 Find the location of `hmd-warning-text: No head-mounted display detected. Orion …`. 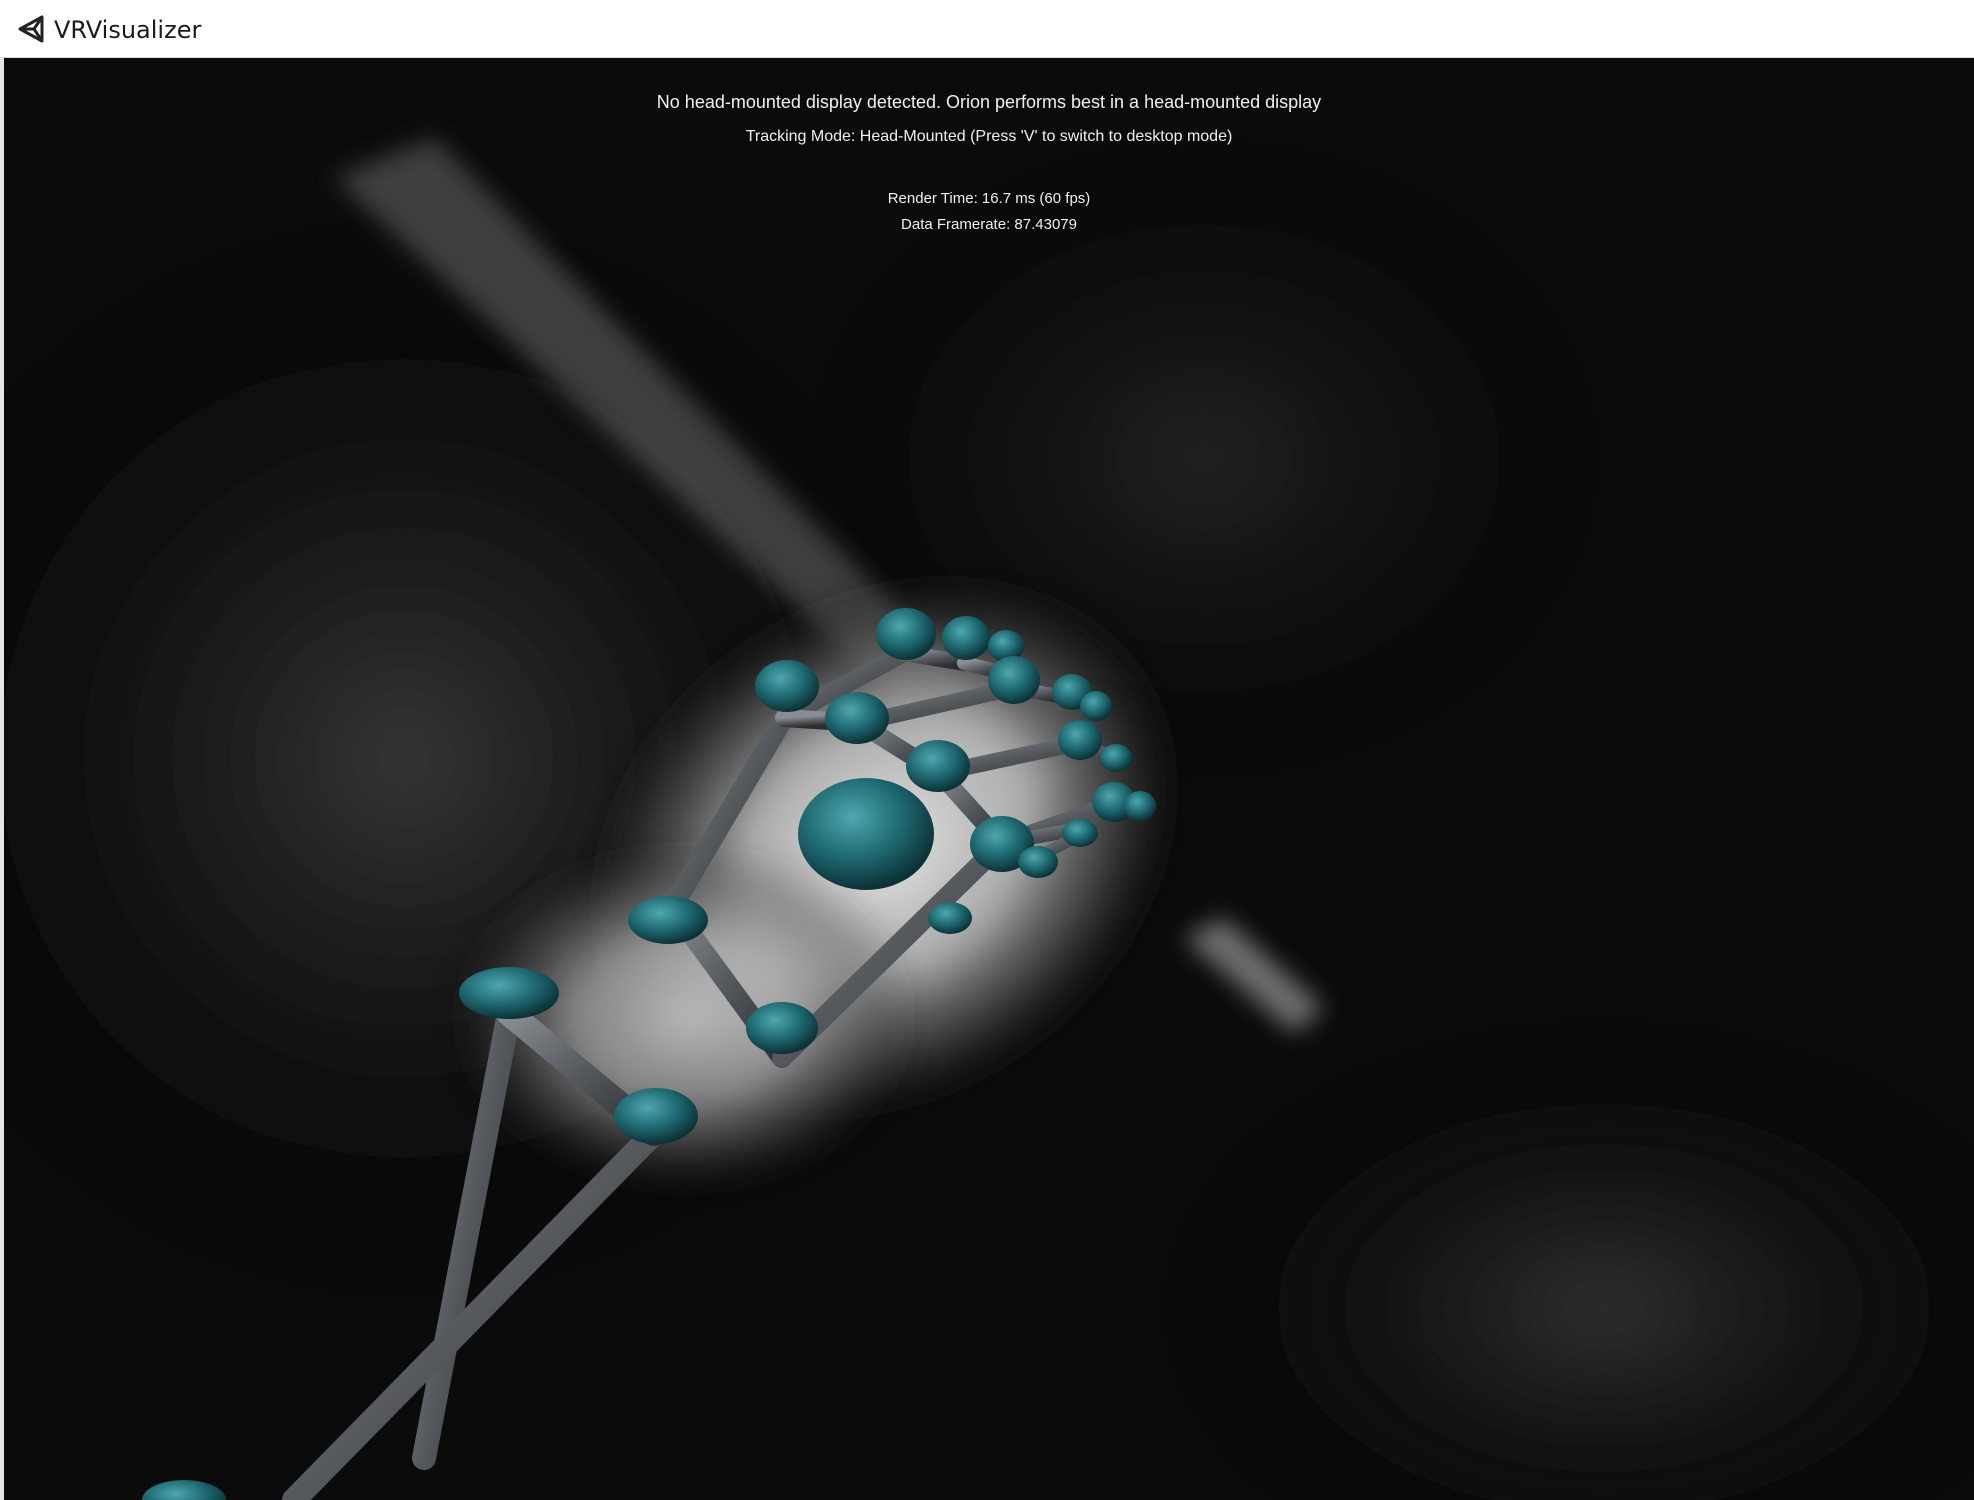

hmd-warning-text: No head-mounted display detected. Orion … is located at coordinates (989, 102).